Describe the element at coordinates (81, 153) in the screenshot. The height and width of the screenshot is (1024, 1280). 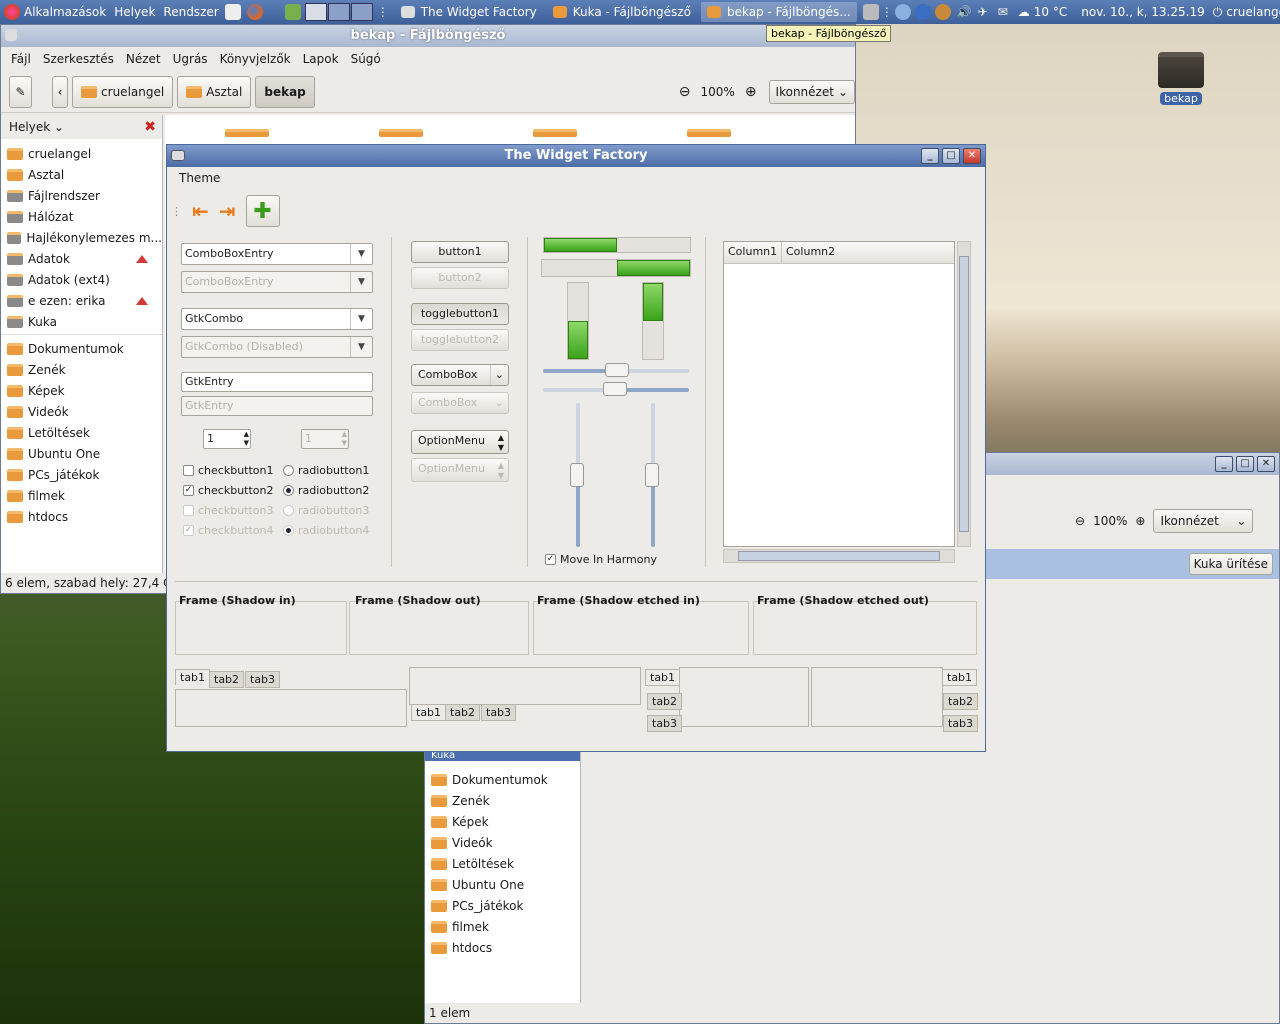
I see `sidebar-item-place: cruelangel` at that location.